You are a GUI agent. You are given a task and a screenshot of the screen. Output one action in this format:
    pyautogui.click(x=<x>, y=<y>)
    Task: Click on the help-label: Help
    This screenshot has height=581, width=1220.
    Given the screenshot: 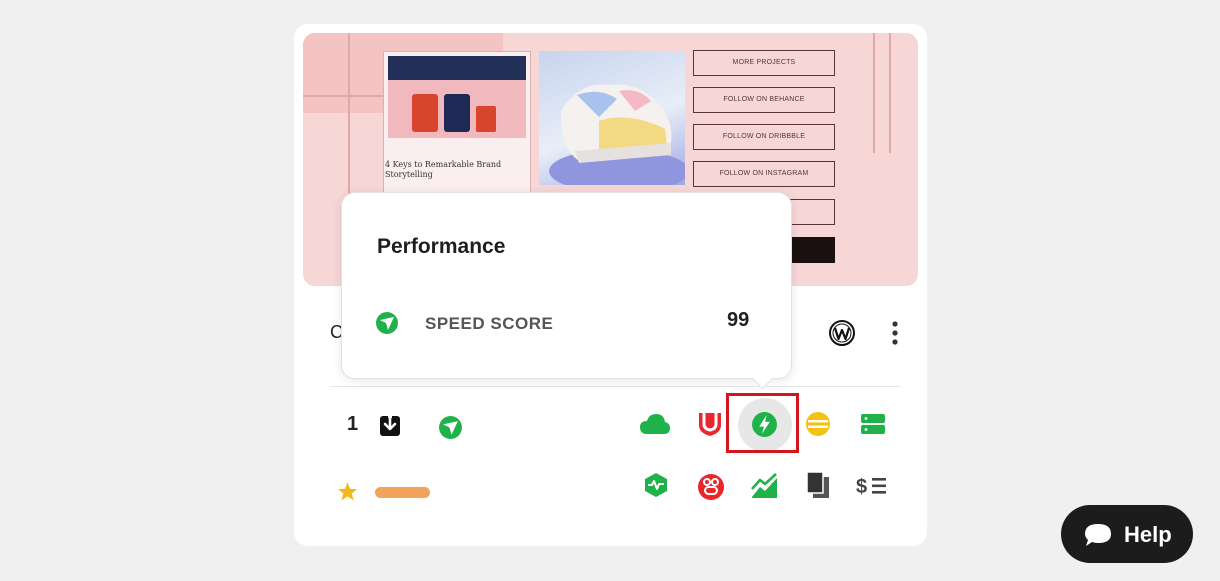 What is the action you would take?
    pyautogui.click(x=1148, y=534)
    